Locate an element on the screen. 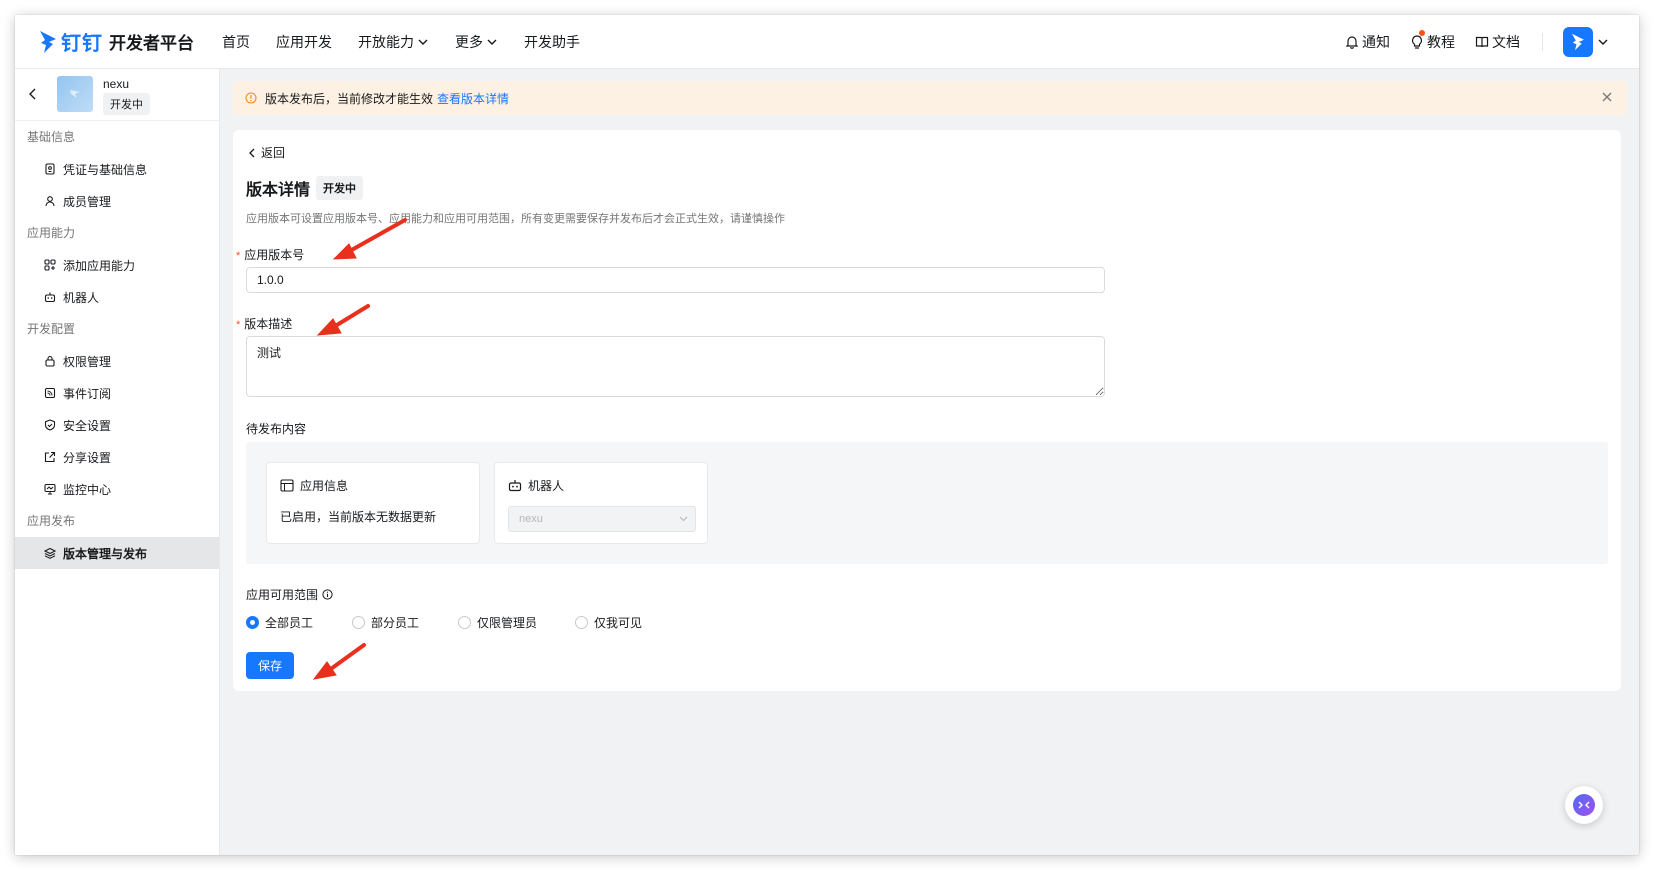 The image size is (1654, 870). pending-content-label: 待发布内容 is located at coordinates (276, 429).